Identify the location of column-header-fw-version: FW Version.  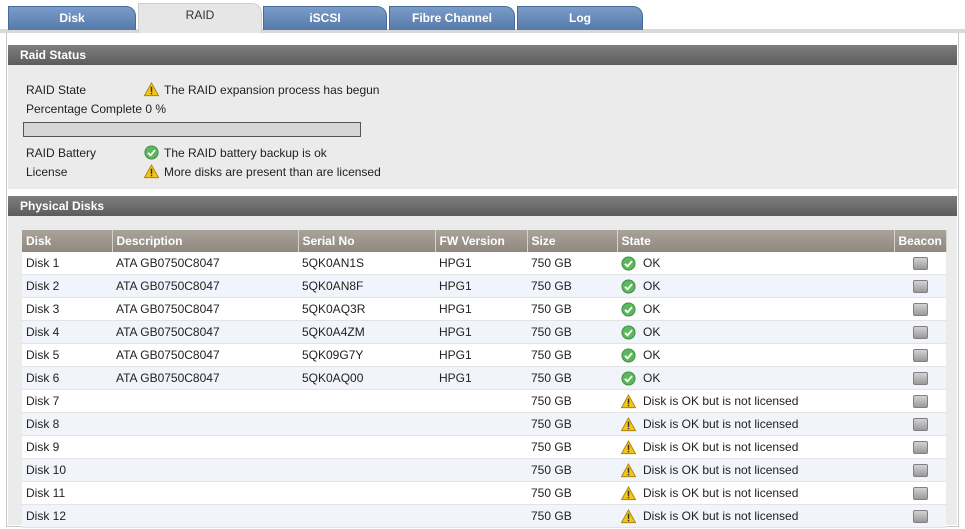
(481, 241).